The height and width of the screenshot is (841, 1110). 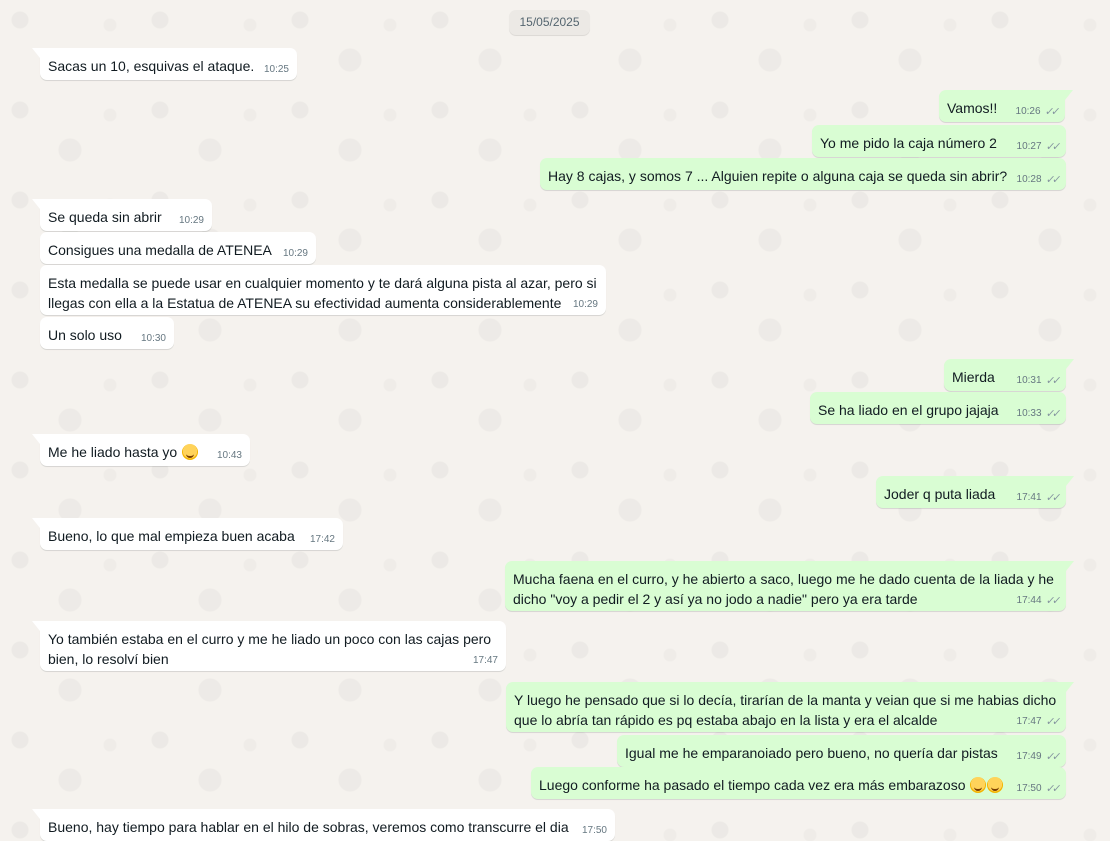 I want to click on message-meta: 17:42, so click(x=322, y=540).